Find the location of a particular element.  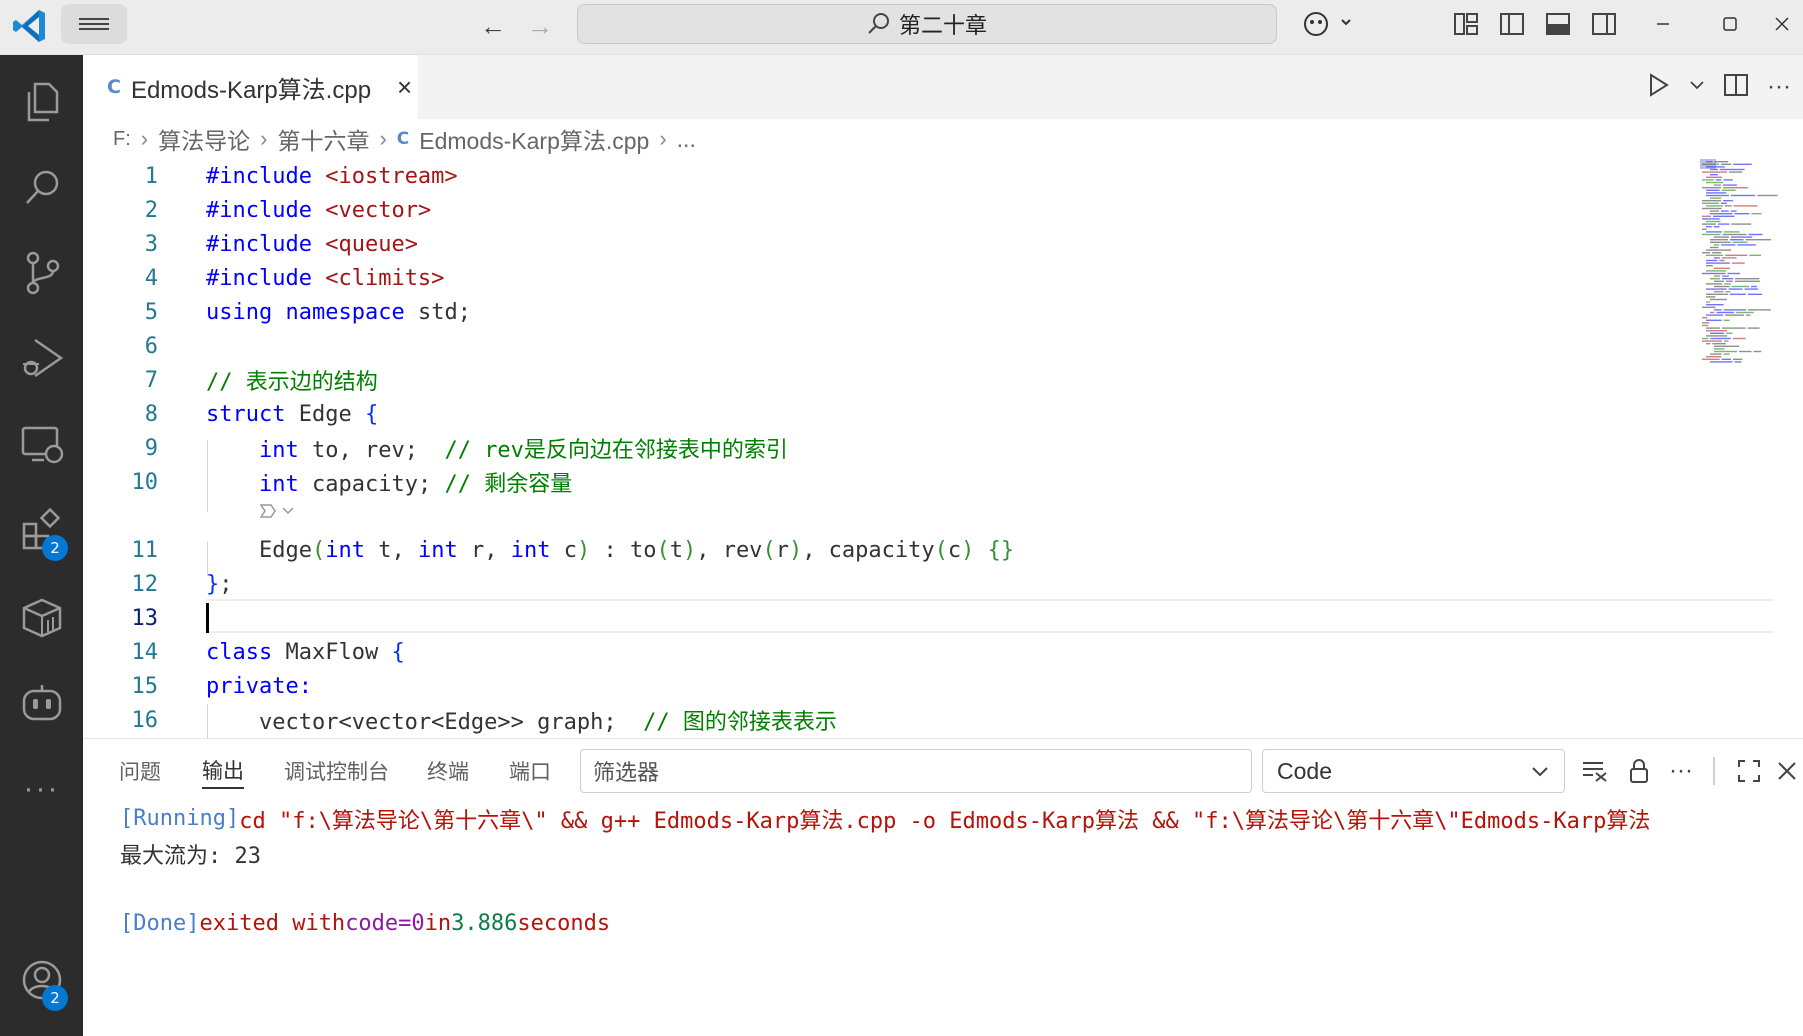

code-token: Edge is located at coordinates (325, 414).